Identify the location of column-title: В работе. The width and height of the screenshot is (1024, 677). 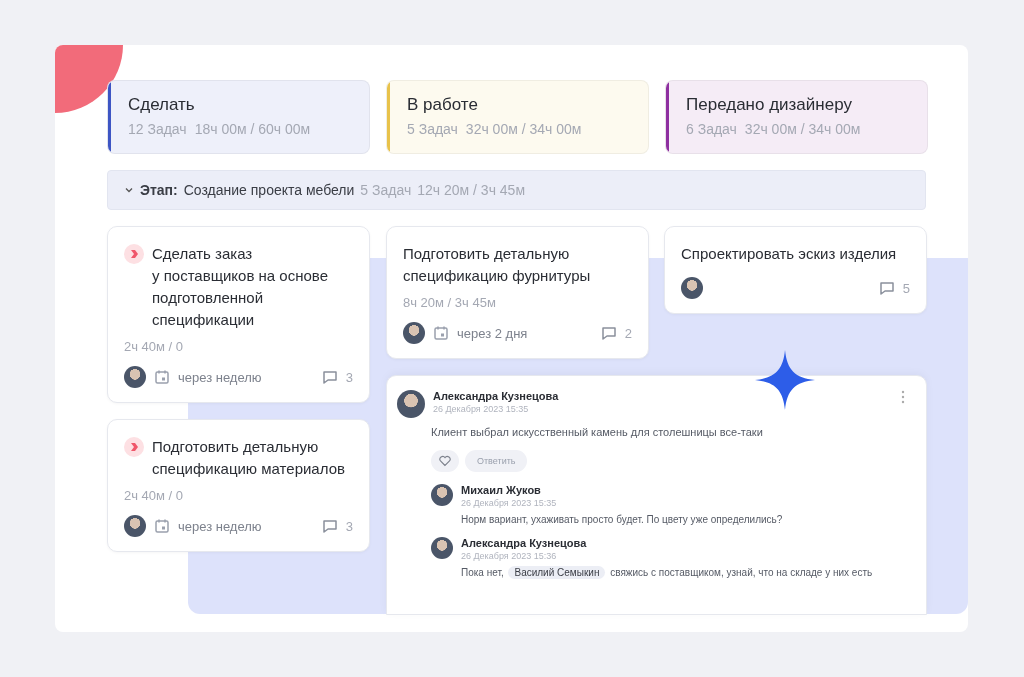
(443, 105).